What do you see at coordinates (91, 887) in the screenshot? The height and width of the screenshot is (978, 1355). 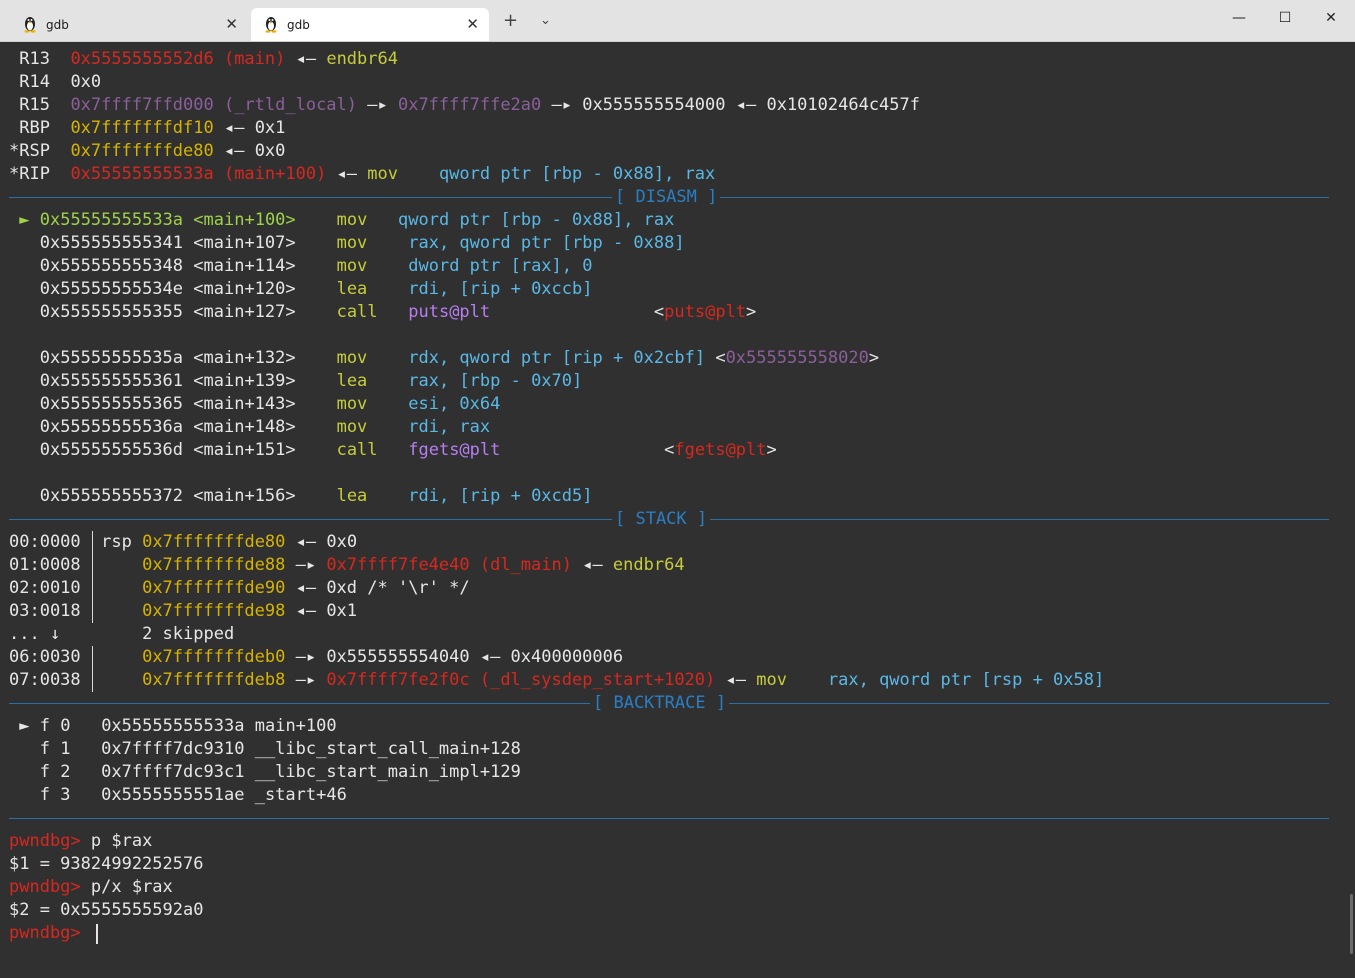 I see `console-line: pwndbg> p/x $rax` at bounding box center [91, 887].